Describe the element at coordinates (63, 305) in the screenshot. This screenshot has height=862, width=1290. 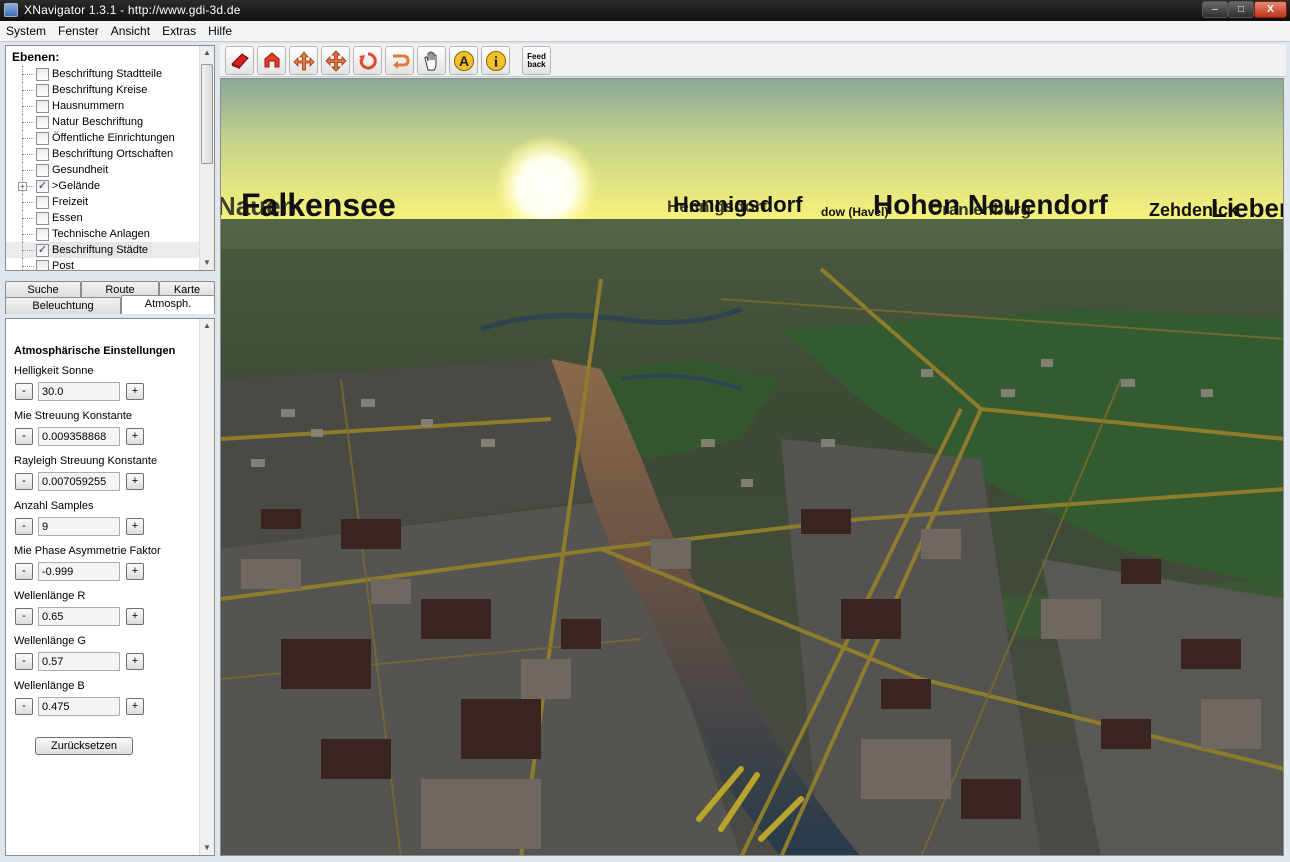
I see `tab-beleuchtung: Beleuchtung` at that location.